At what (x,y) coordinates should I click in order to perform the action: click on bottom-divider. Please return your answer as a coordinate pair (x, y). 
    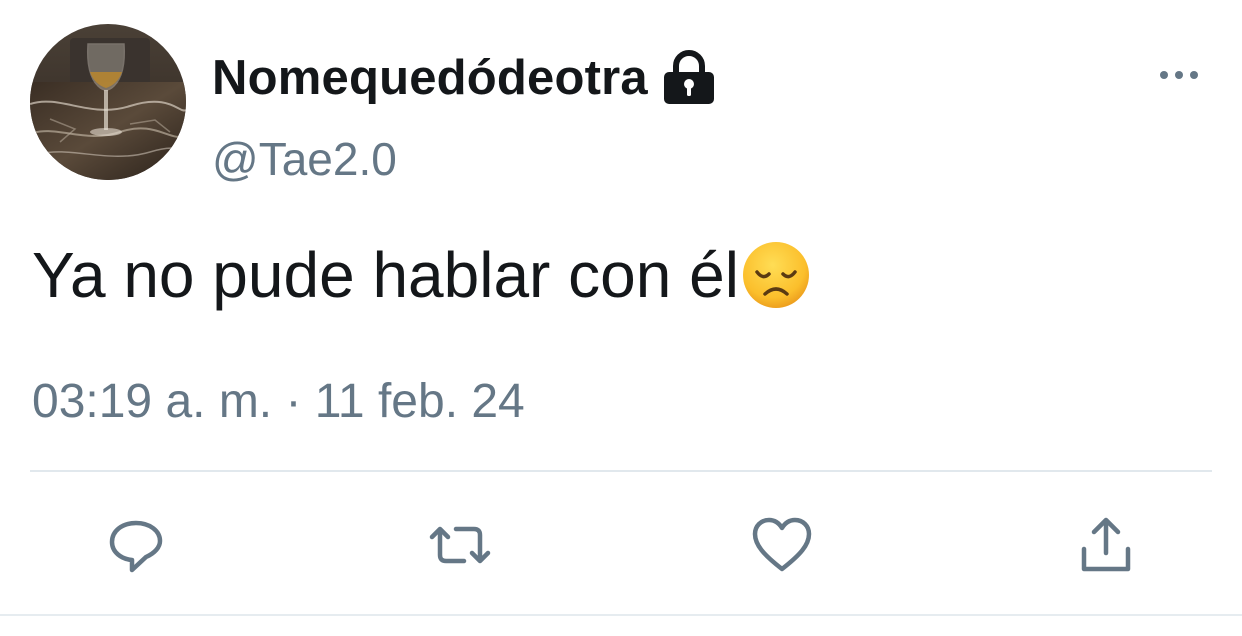
    Looking at the image, I should click on (621, 615).